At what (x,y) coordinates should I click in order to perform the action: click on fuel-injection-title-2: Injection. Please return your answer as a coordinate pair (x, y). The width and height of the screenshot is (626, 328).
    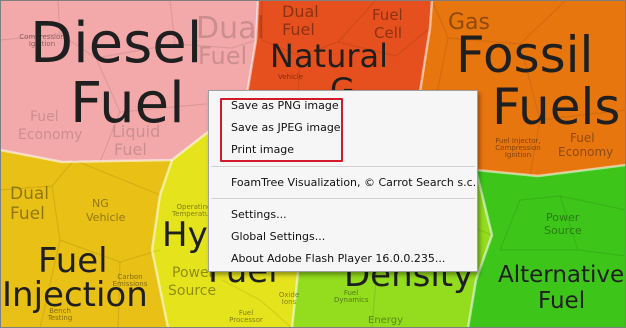
    Looking at the image, I should click on (75, 295).